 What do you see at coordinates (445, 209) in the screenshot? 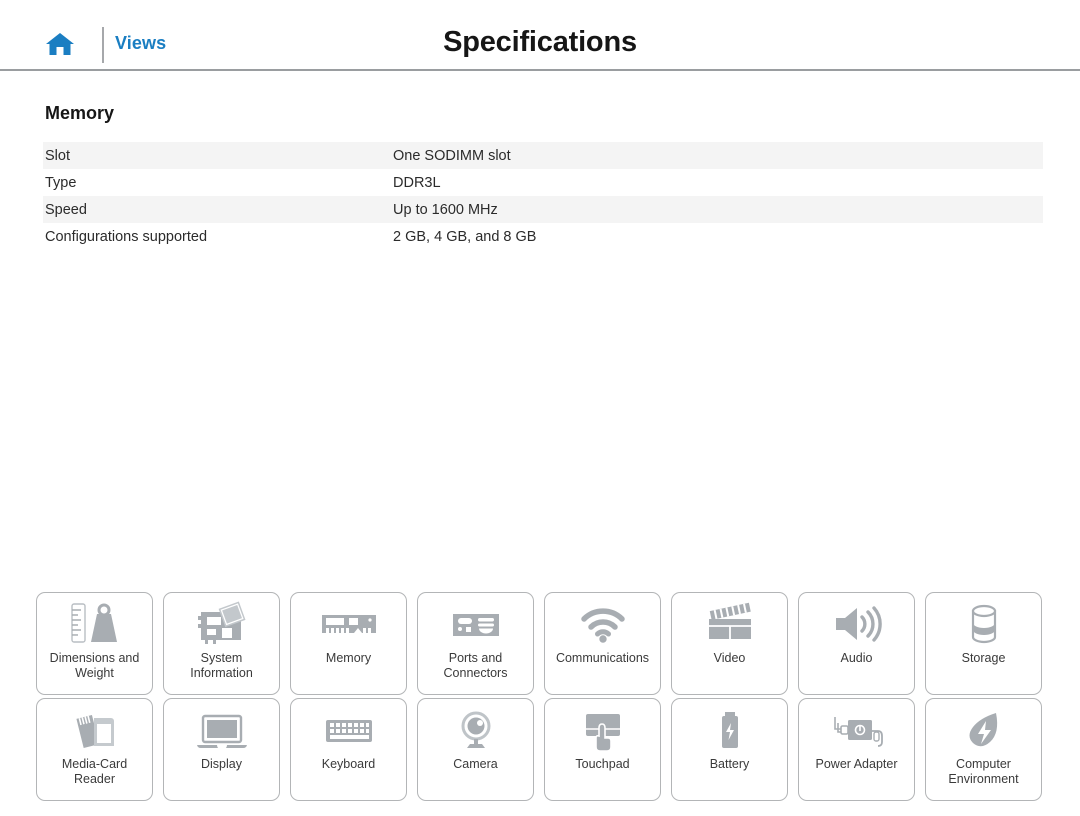
I see `spec-value: Up to 1600 MHz` at bounding box center [445, 209].